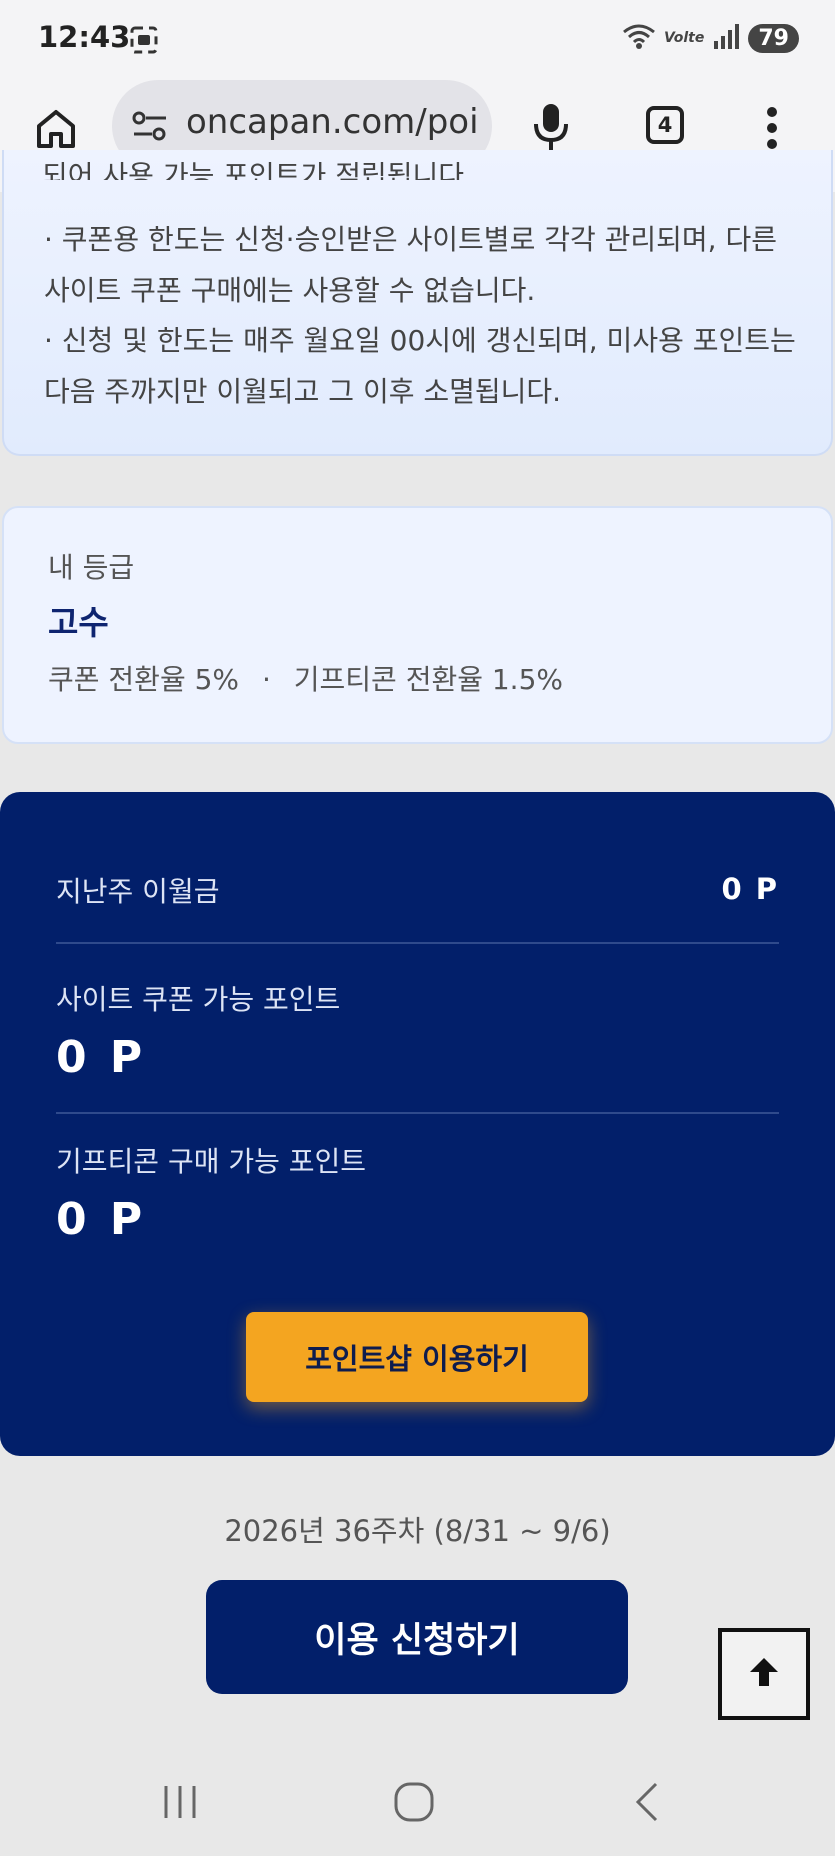 This screenshot has height=1856, width=835. I want to click on grade-rates: 쿠폰 전환율 5% · 기프티콘 전환율 1.5%, so click(305, 678).